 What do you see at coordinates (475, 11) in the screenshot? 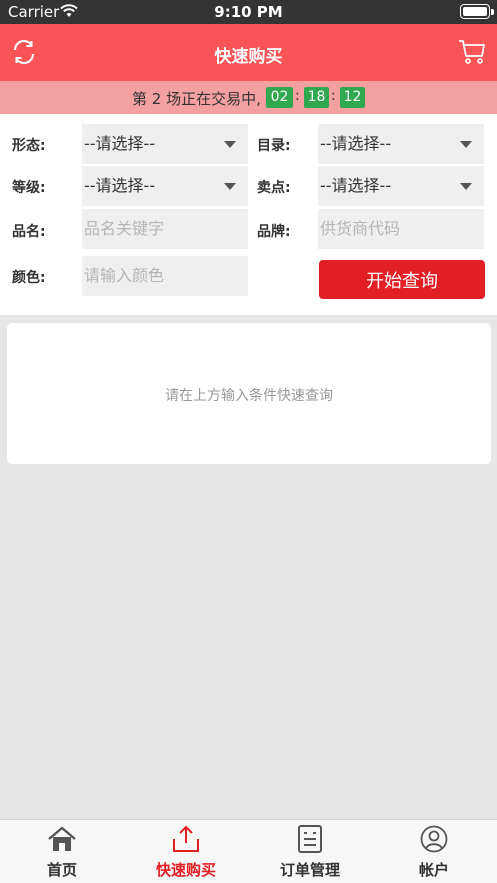
I see `battery-icon` at bounding box center [475, 11].